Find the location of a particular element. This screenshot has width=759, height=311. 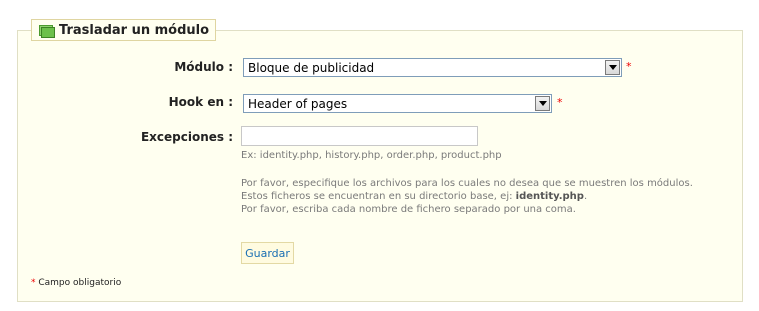

panel-legend: Trasladar un módulo is located at coordinates (124, 30).